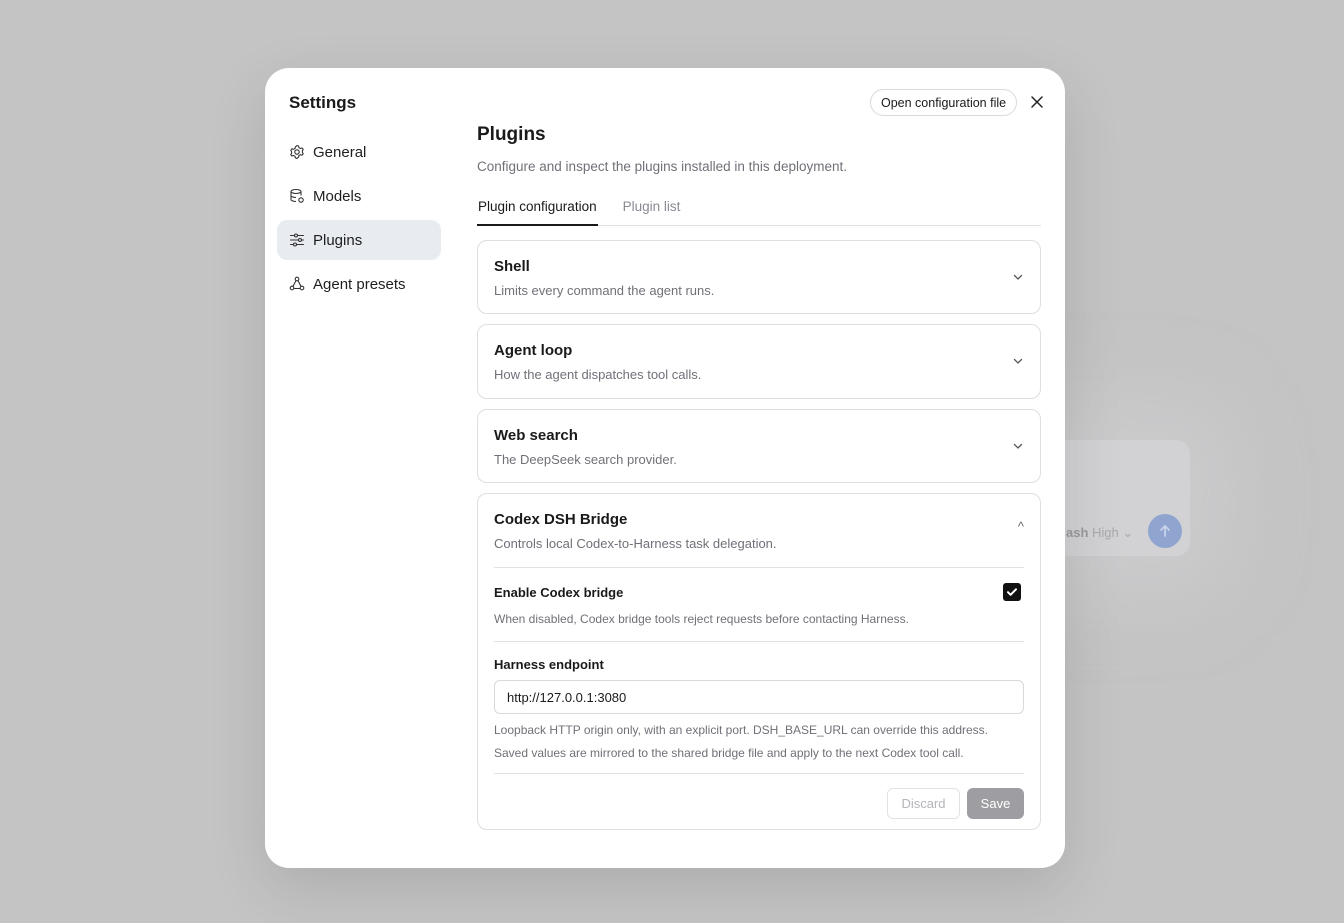 The image size is (1344, 923). What do you see at coordinates (297, 284) in the screenshot?
I see `network-icon` at bounding box center [297, 284].